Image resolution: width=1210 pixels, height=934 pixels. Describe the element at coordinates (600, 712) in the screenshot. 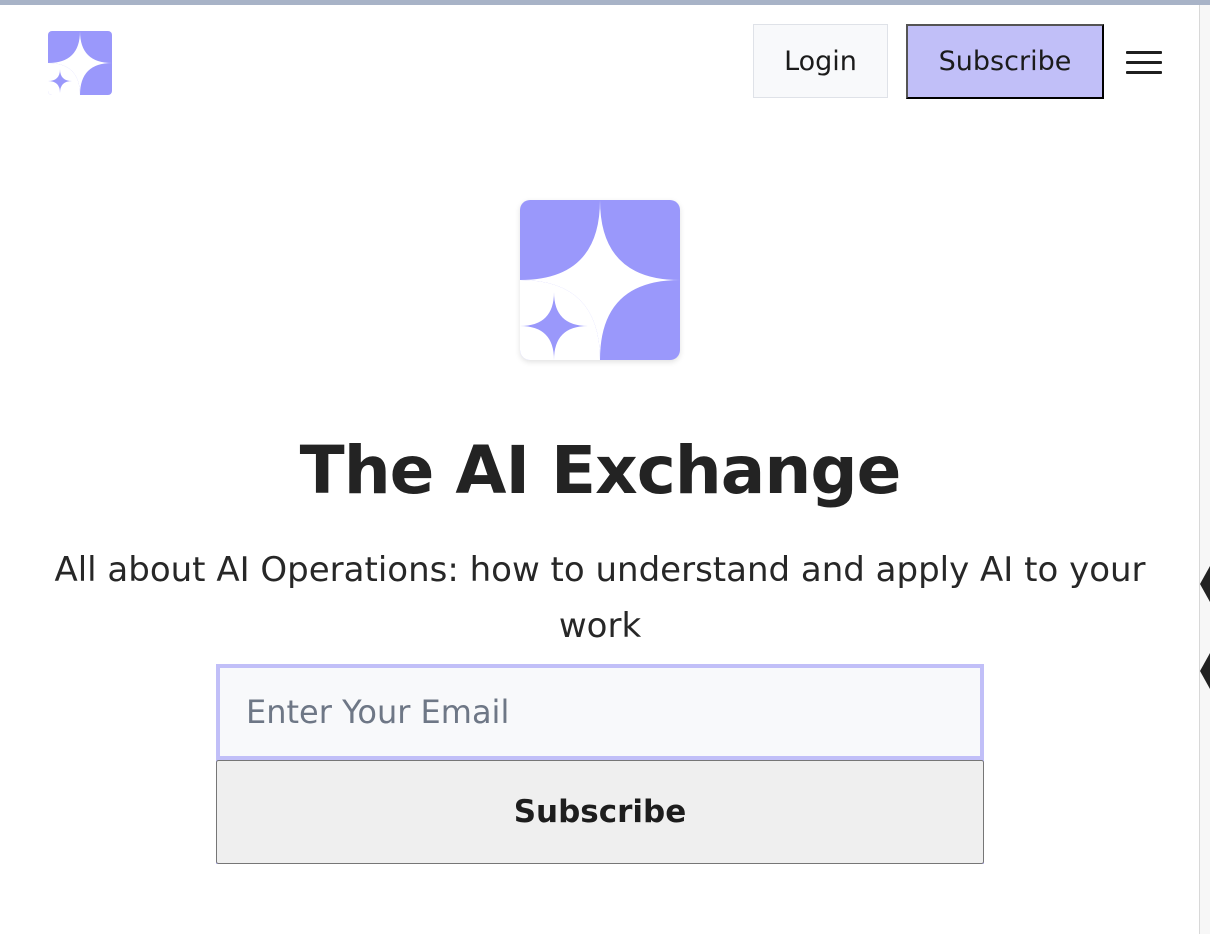

I see `email-input` at that location.